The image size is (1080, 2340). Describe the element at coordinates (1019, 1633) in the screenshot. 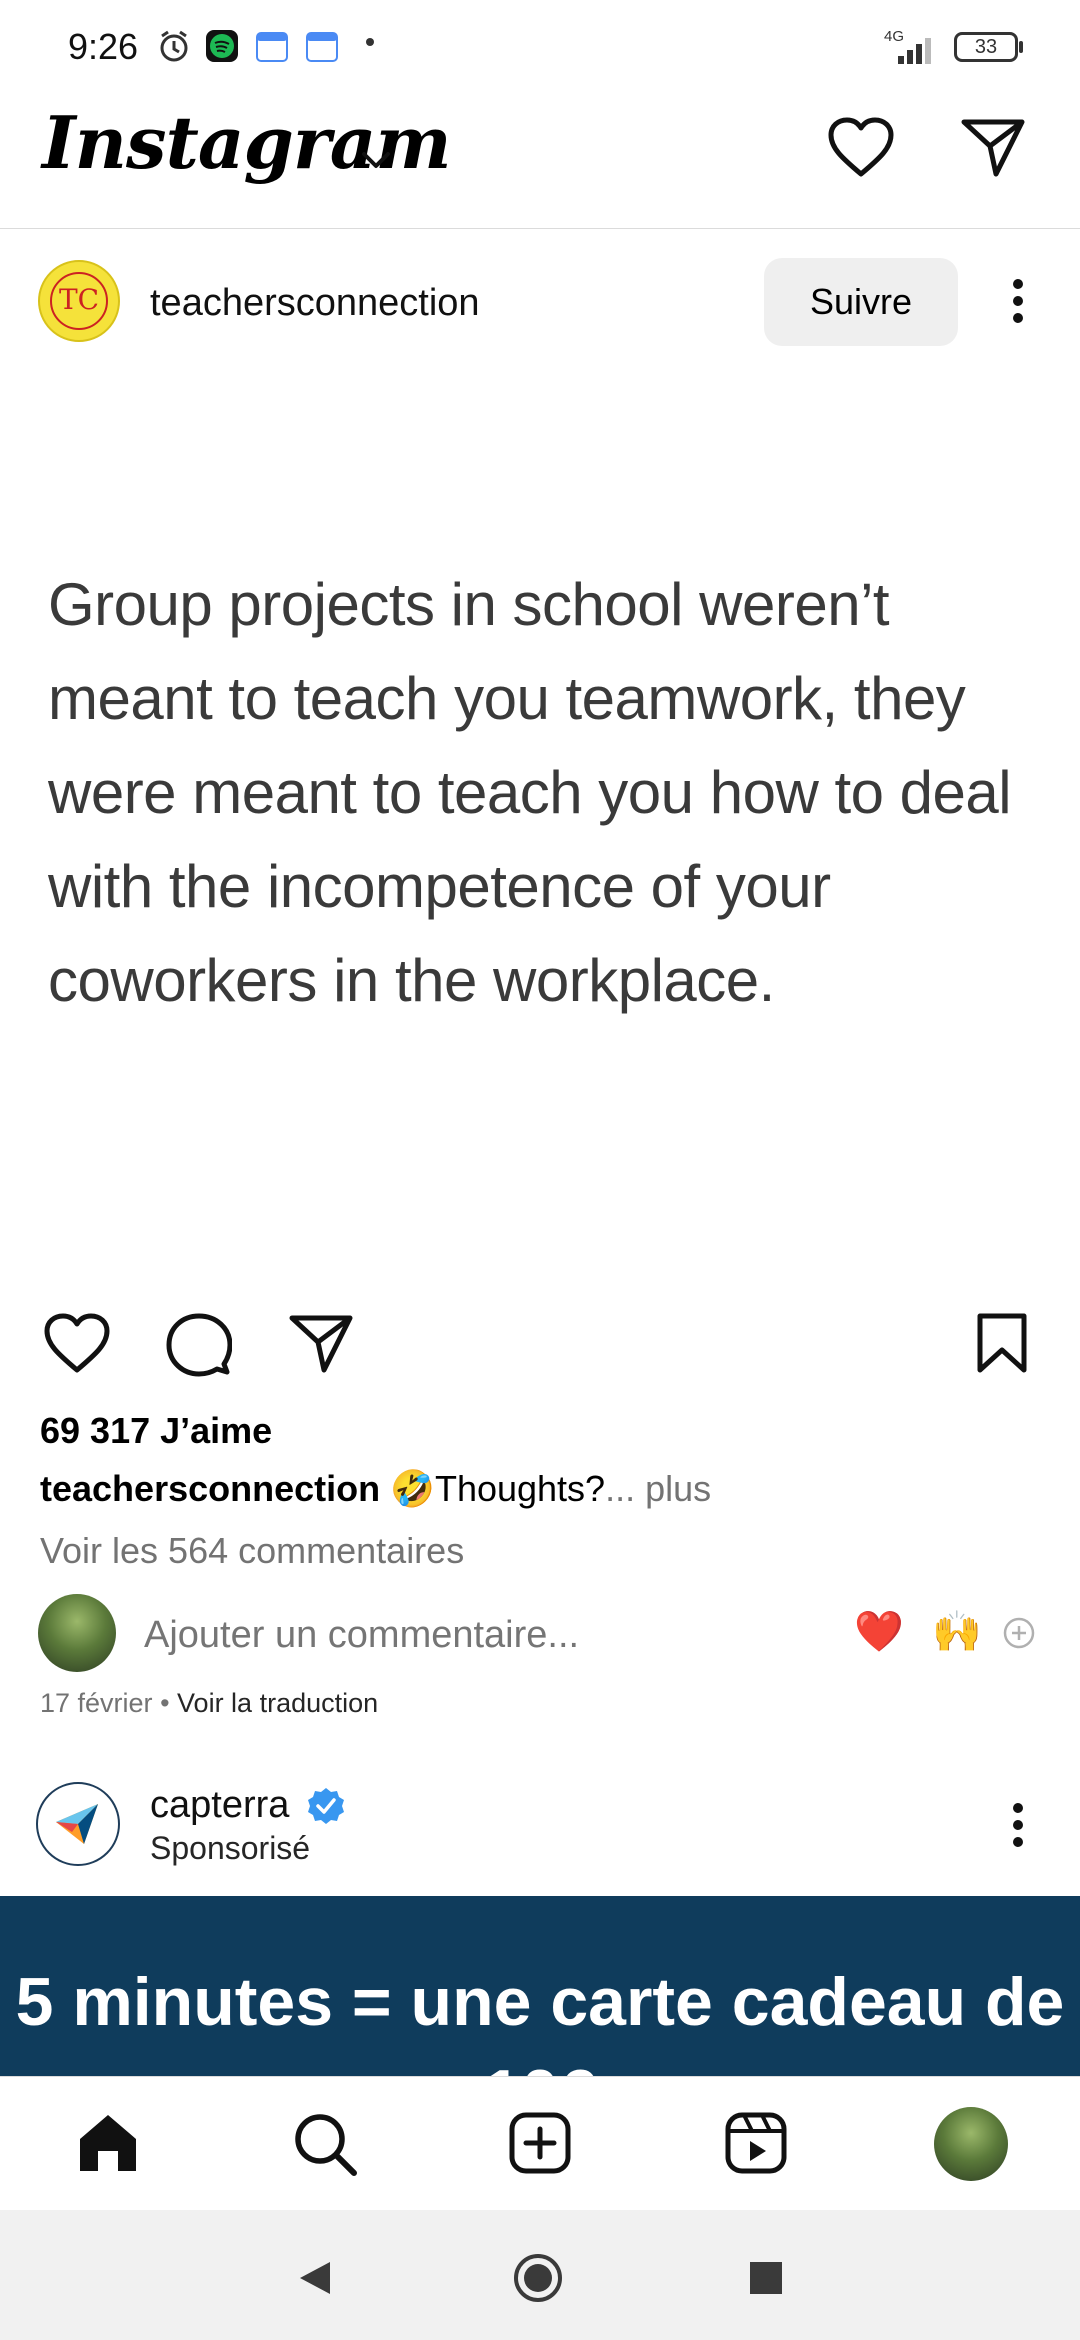

I see `add-reaction-icon` at that location.